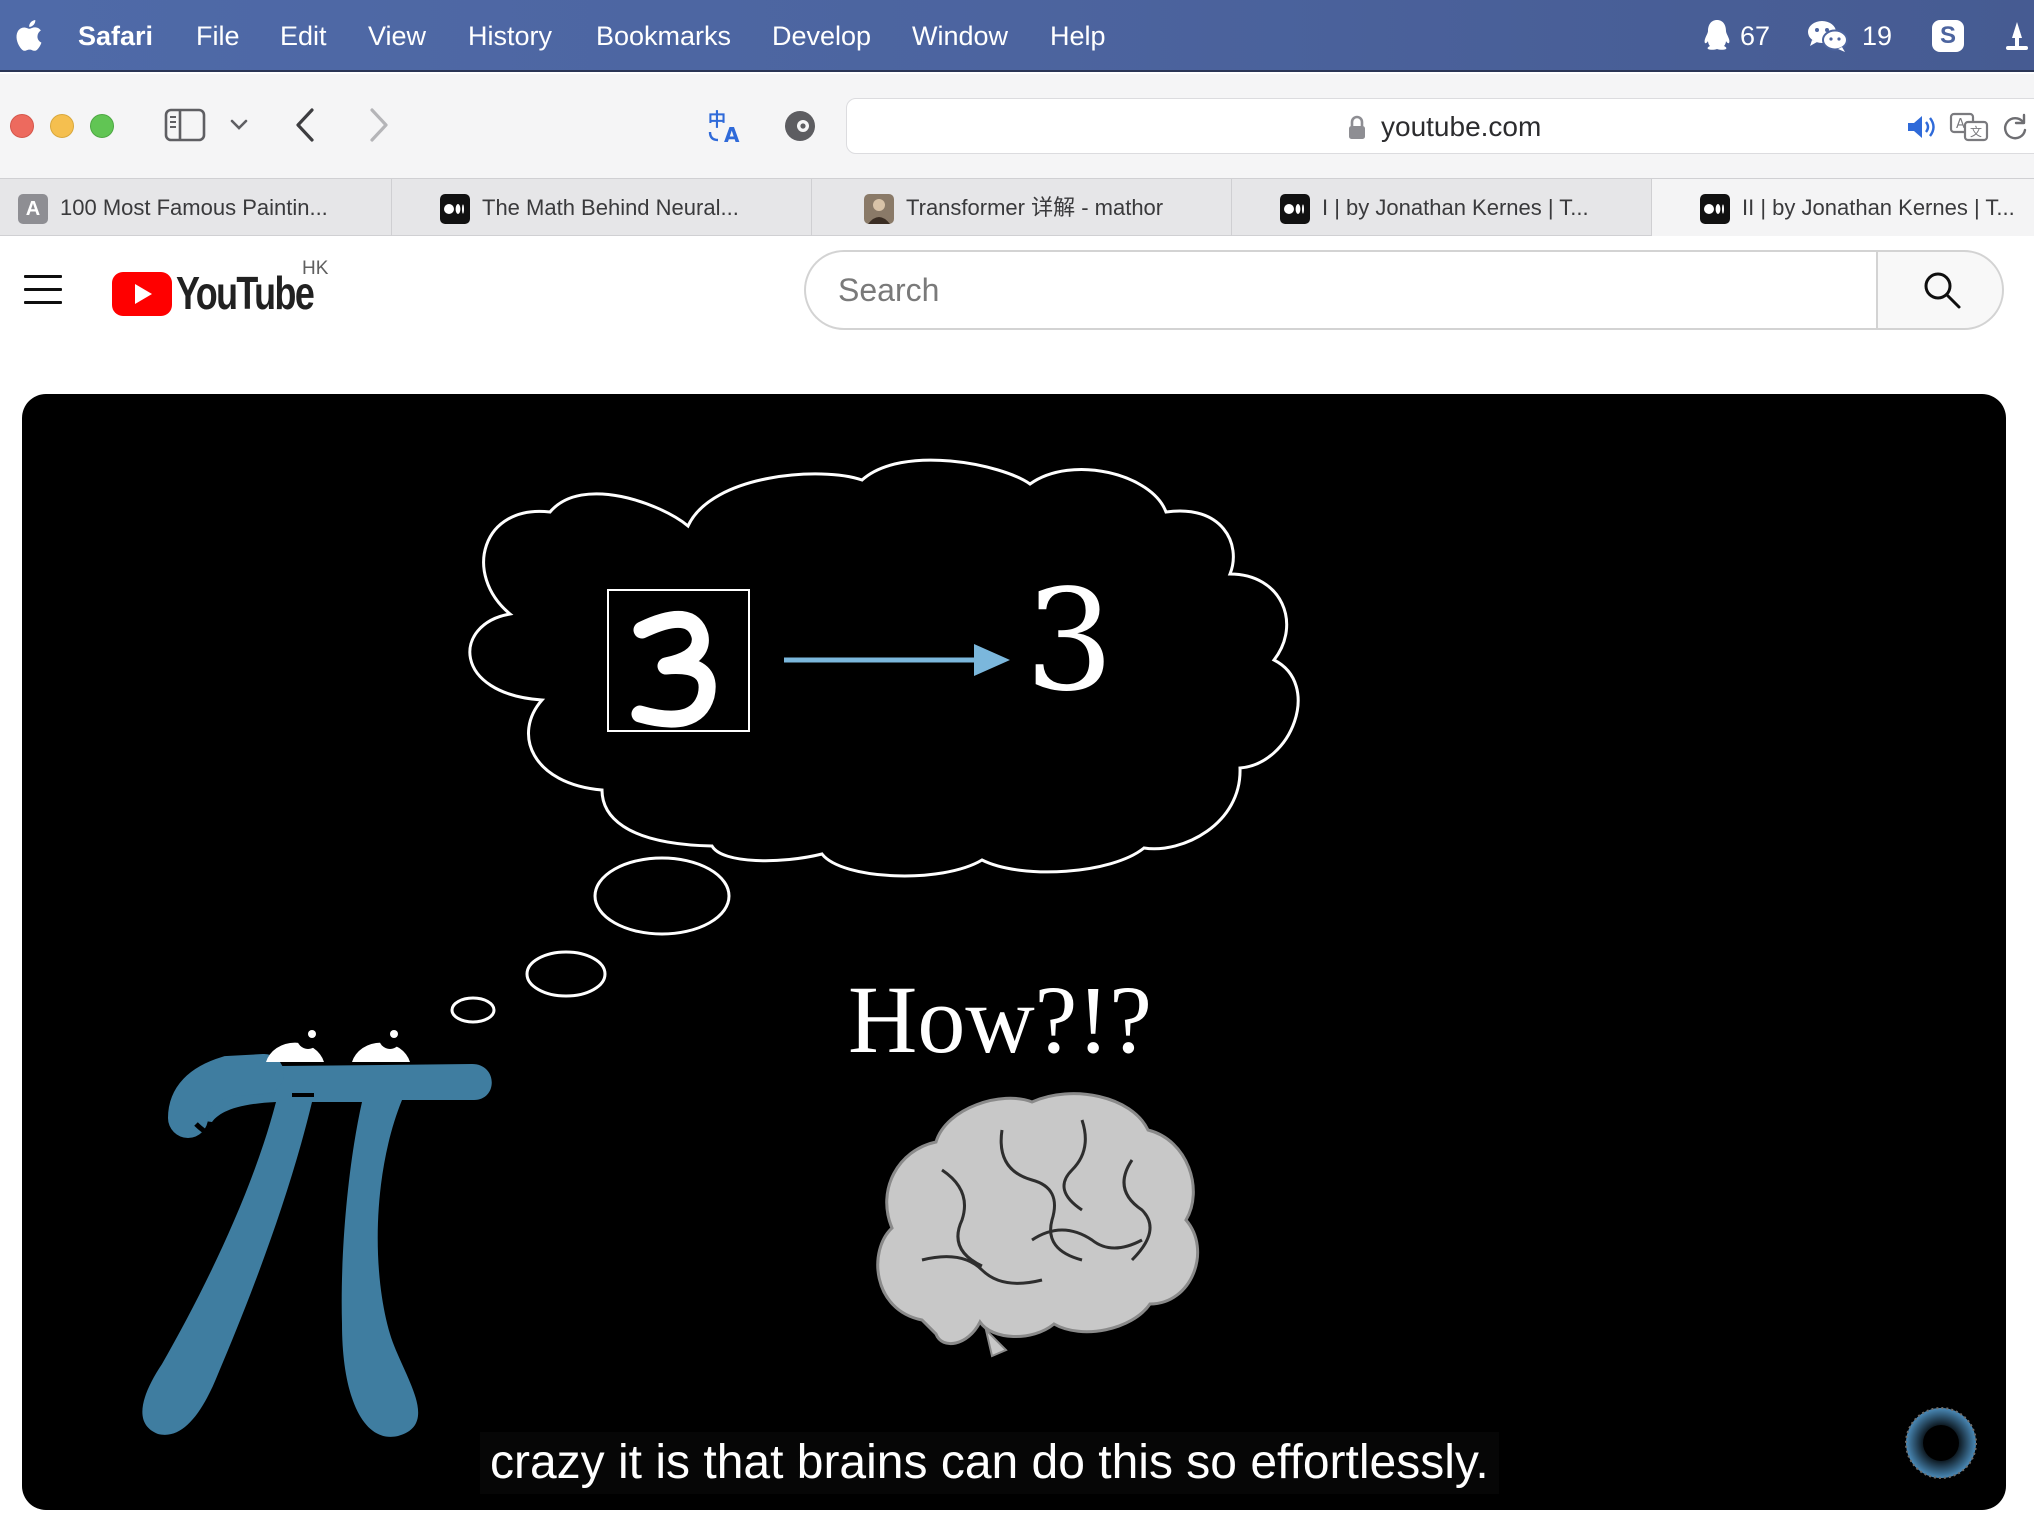 The image size is (2034, 1538). I want to click on speaker-icon, so click(1922, 127).